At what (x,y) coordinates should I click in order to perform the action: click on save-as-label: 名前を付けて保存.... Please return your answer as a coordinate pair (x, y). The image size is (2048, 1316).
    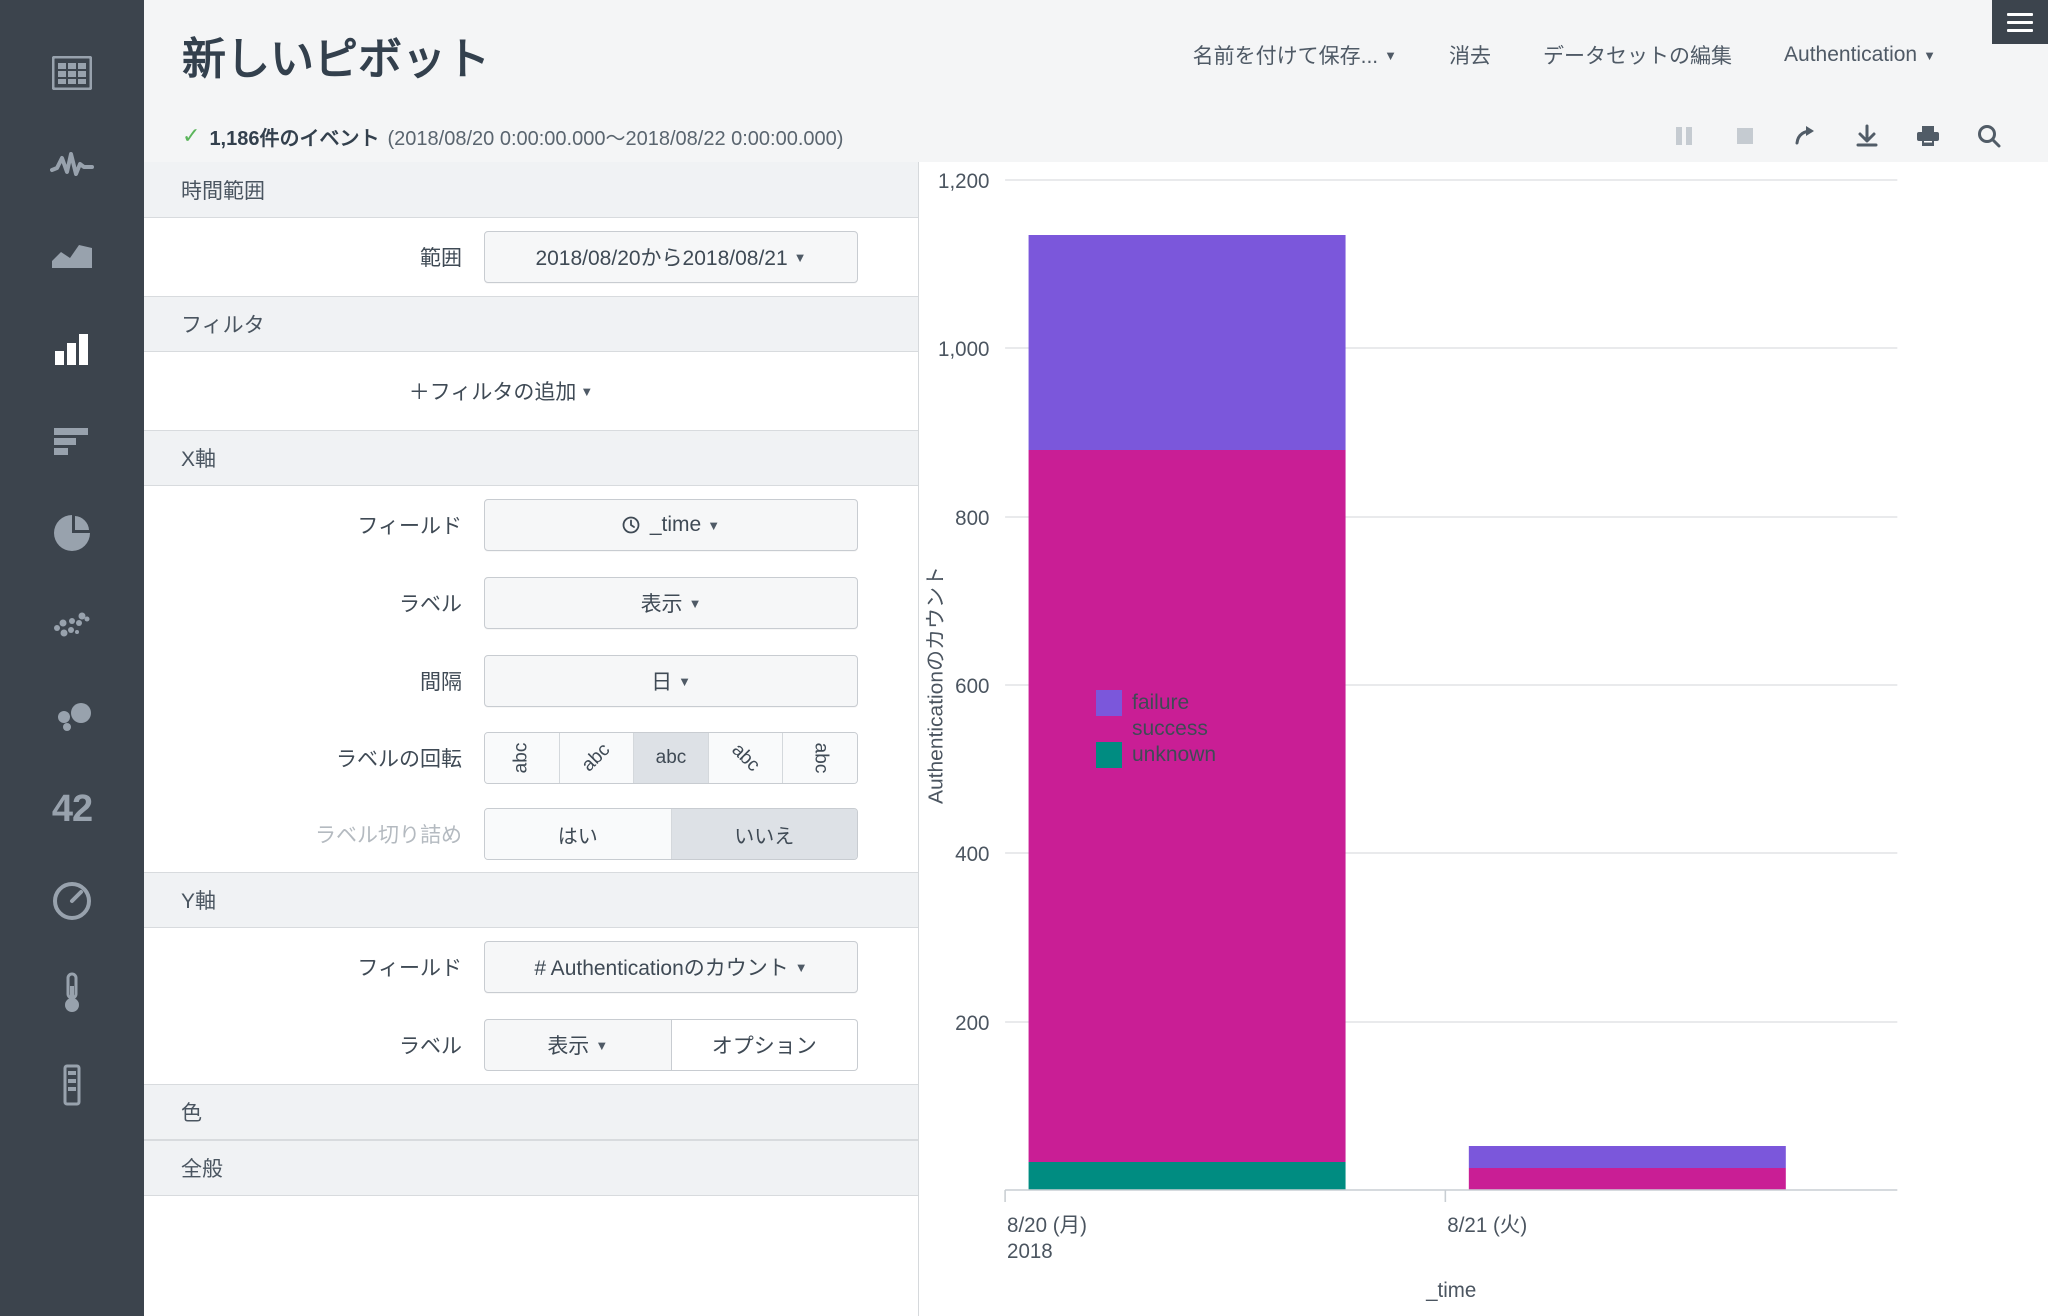
    Looking at the image, I should click on (1285, 56).